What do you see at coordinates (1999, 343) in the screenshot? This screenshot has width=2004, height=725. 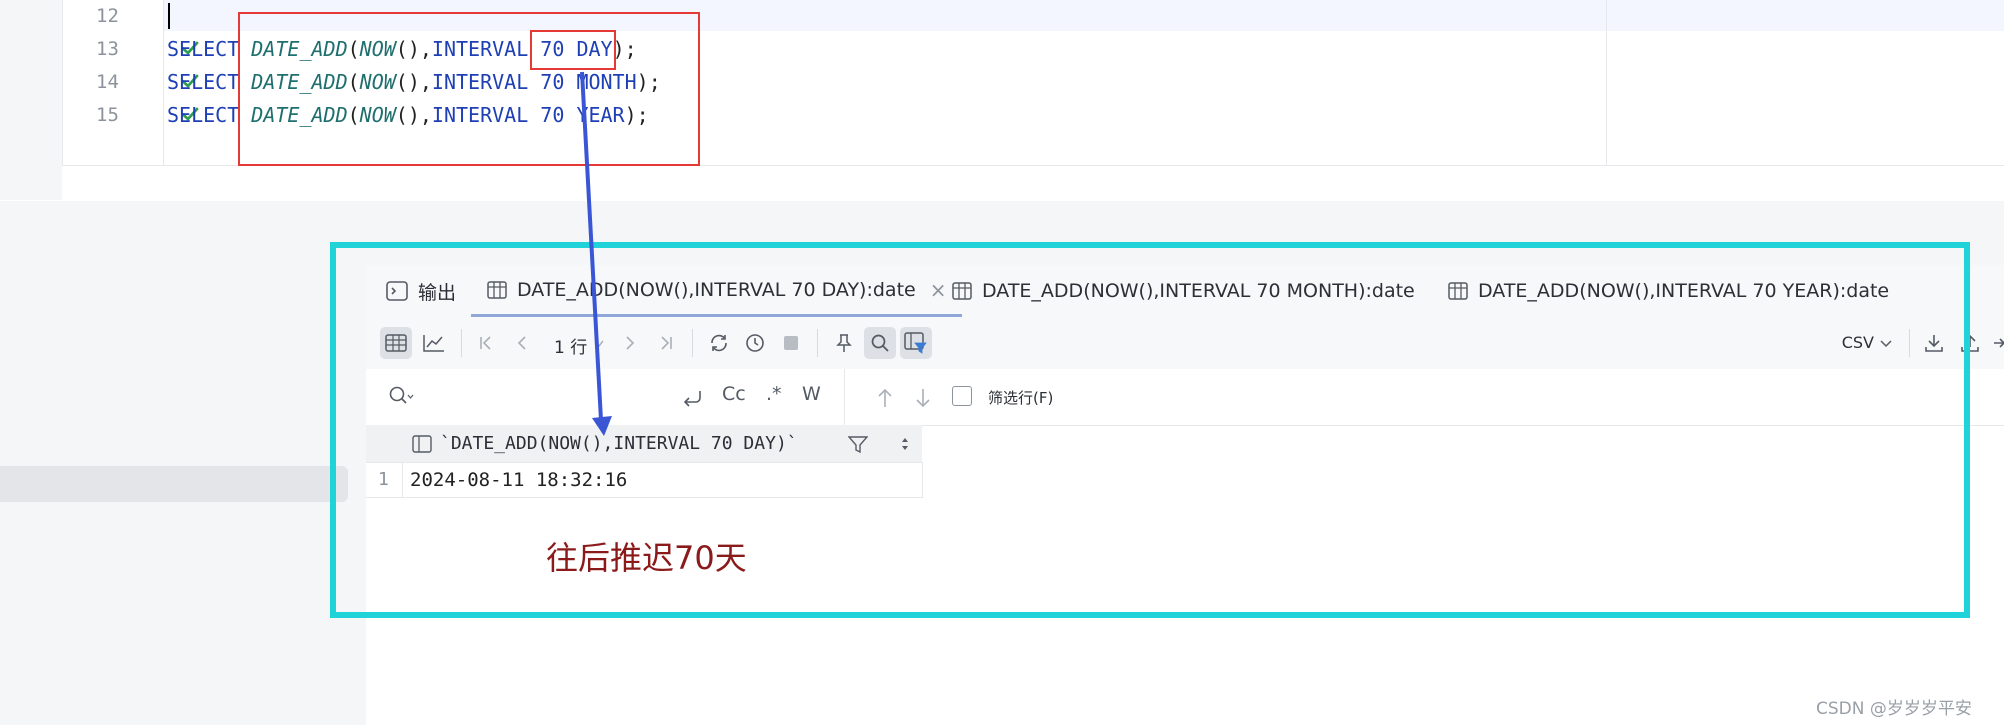 I see `collapse-icon` at bounding box center [1999, 343].